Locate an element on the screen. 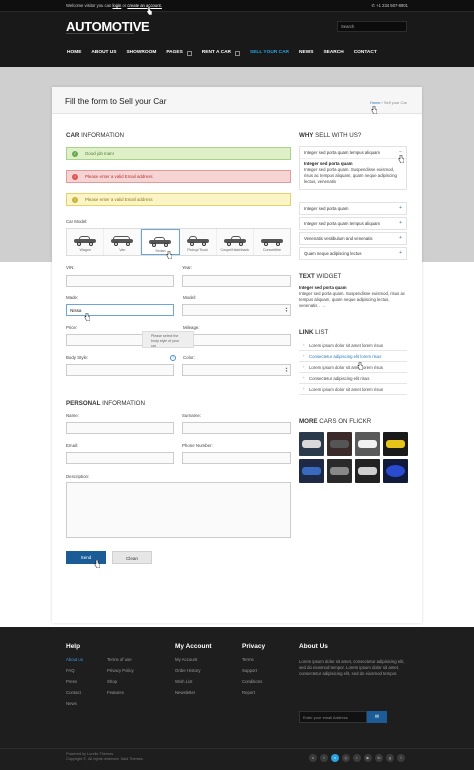 The width and height of the screenshot is (474, 770). link-list-heading-rest: LIST is located at coordinates (321, 332).